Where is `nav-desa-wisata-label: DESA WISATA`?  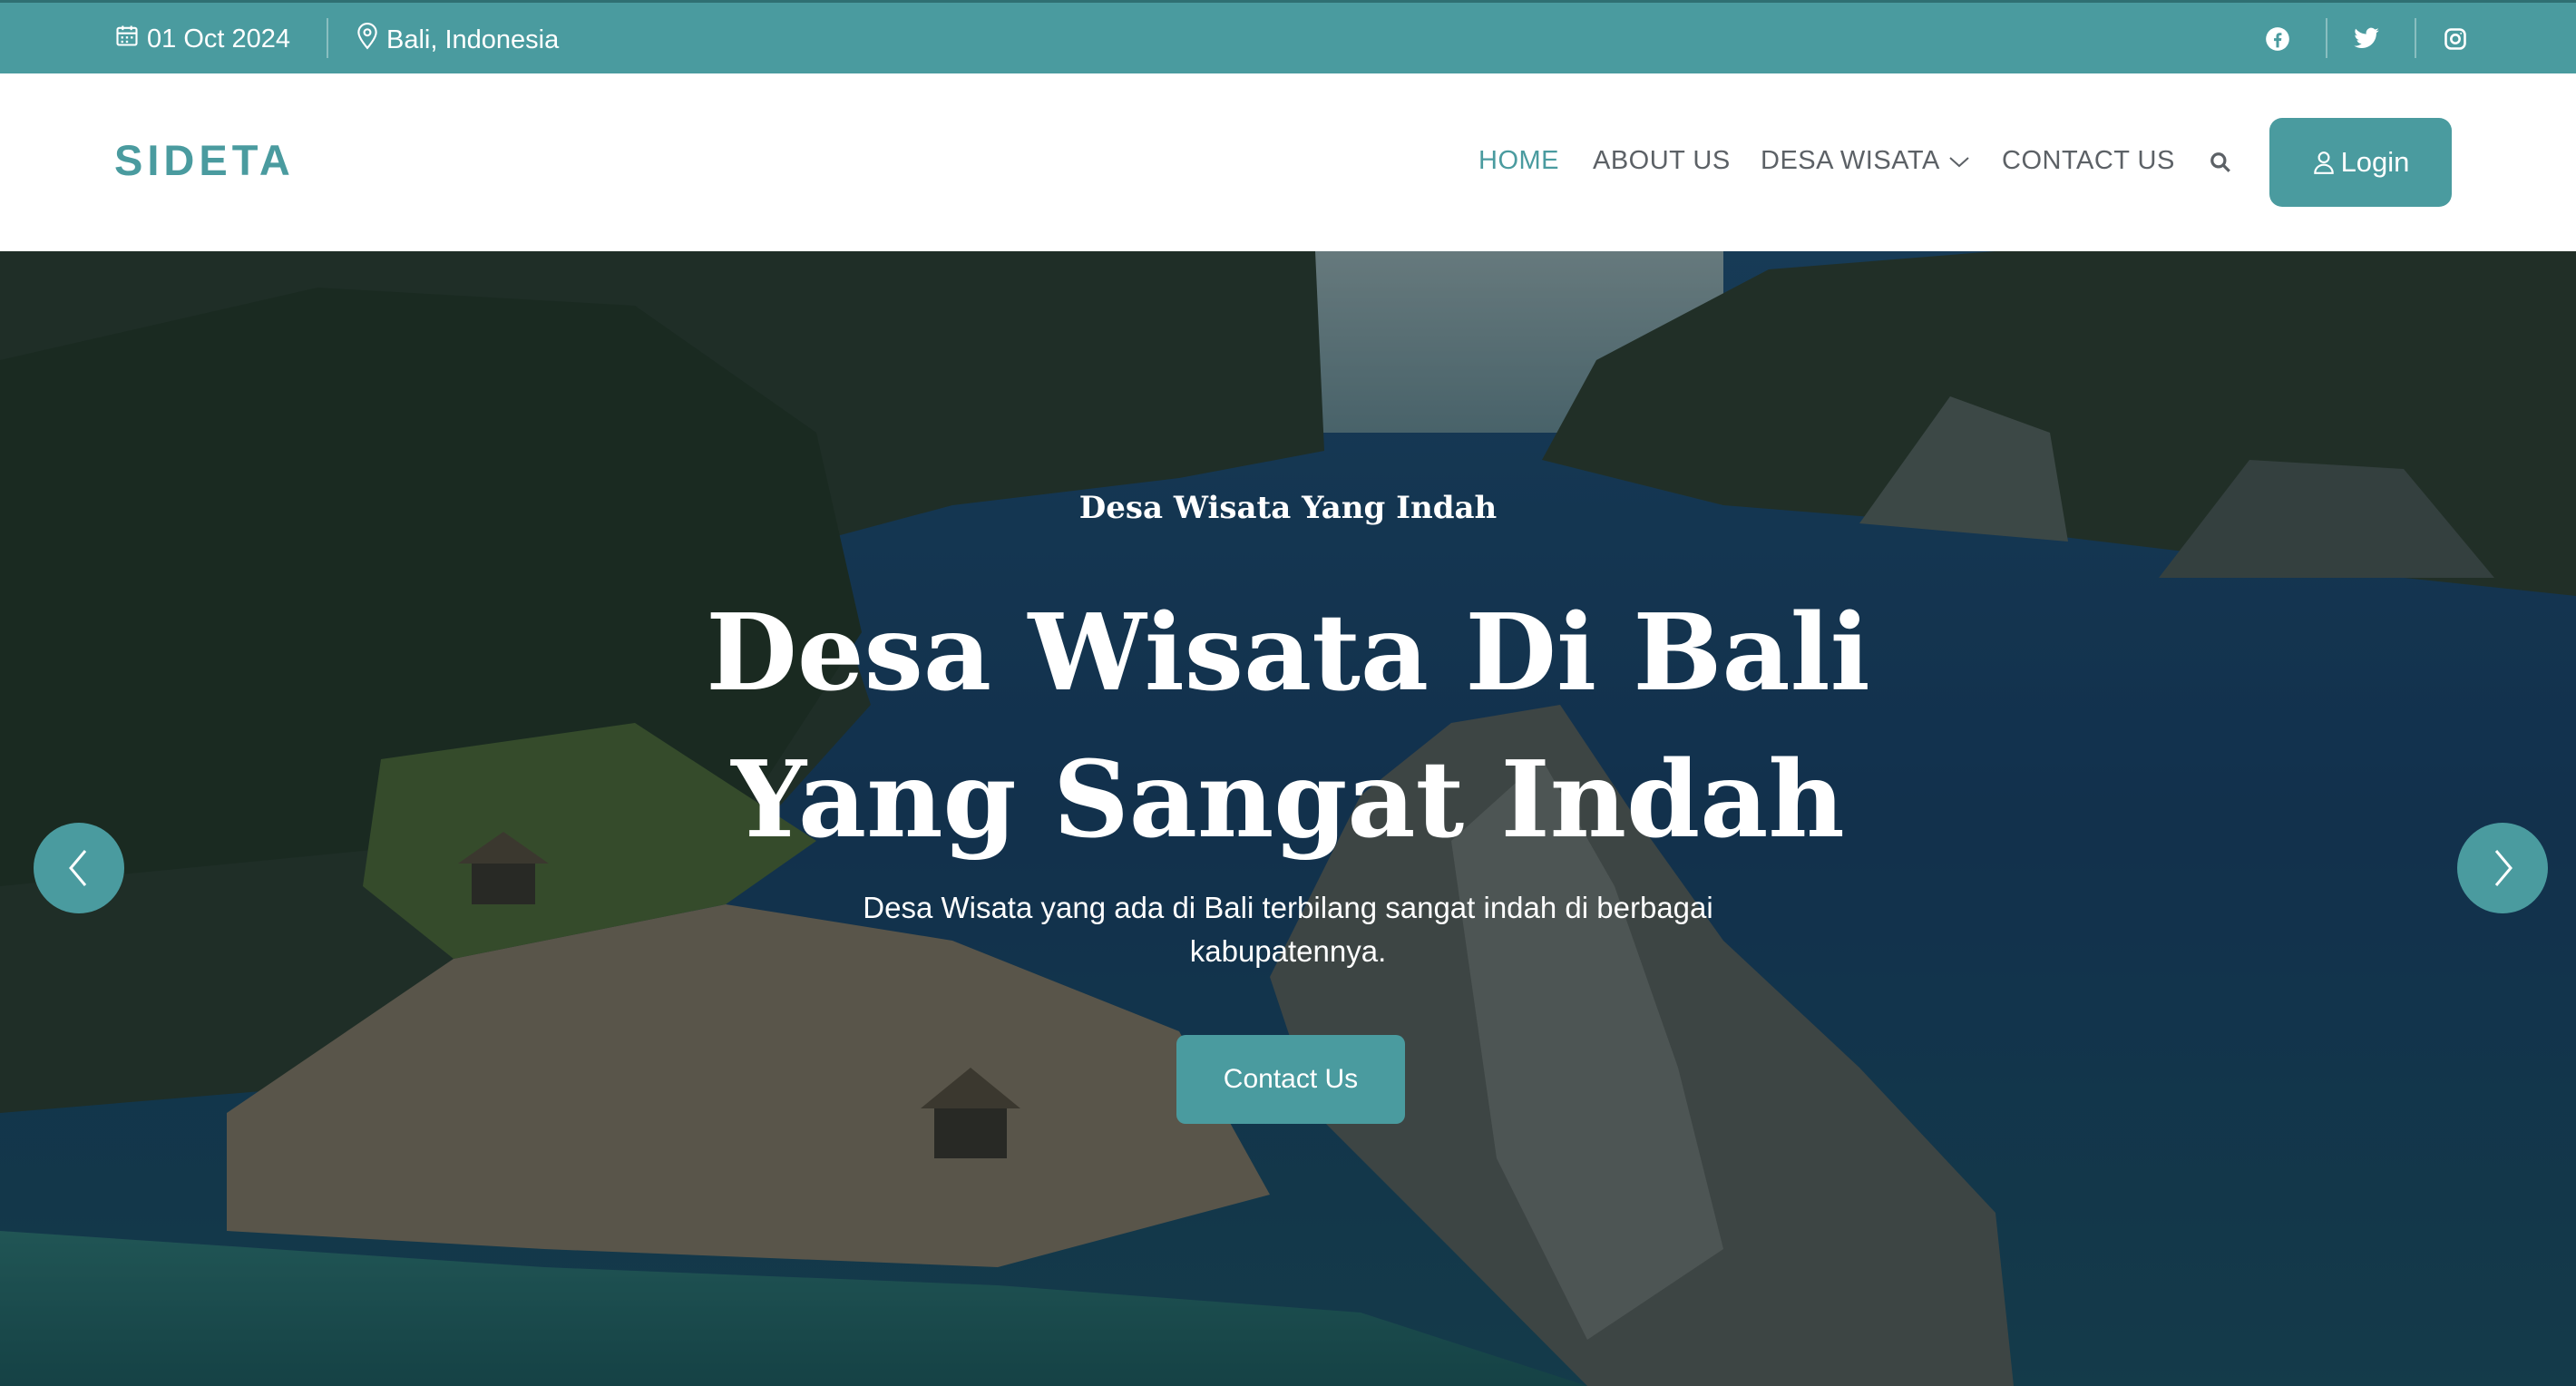 nav-desa-wisata-label: DESA WISATA is located at coordinates (1850, 160).